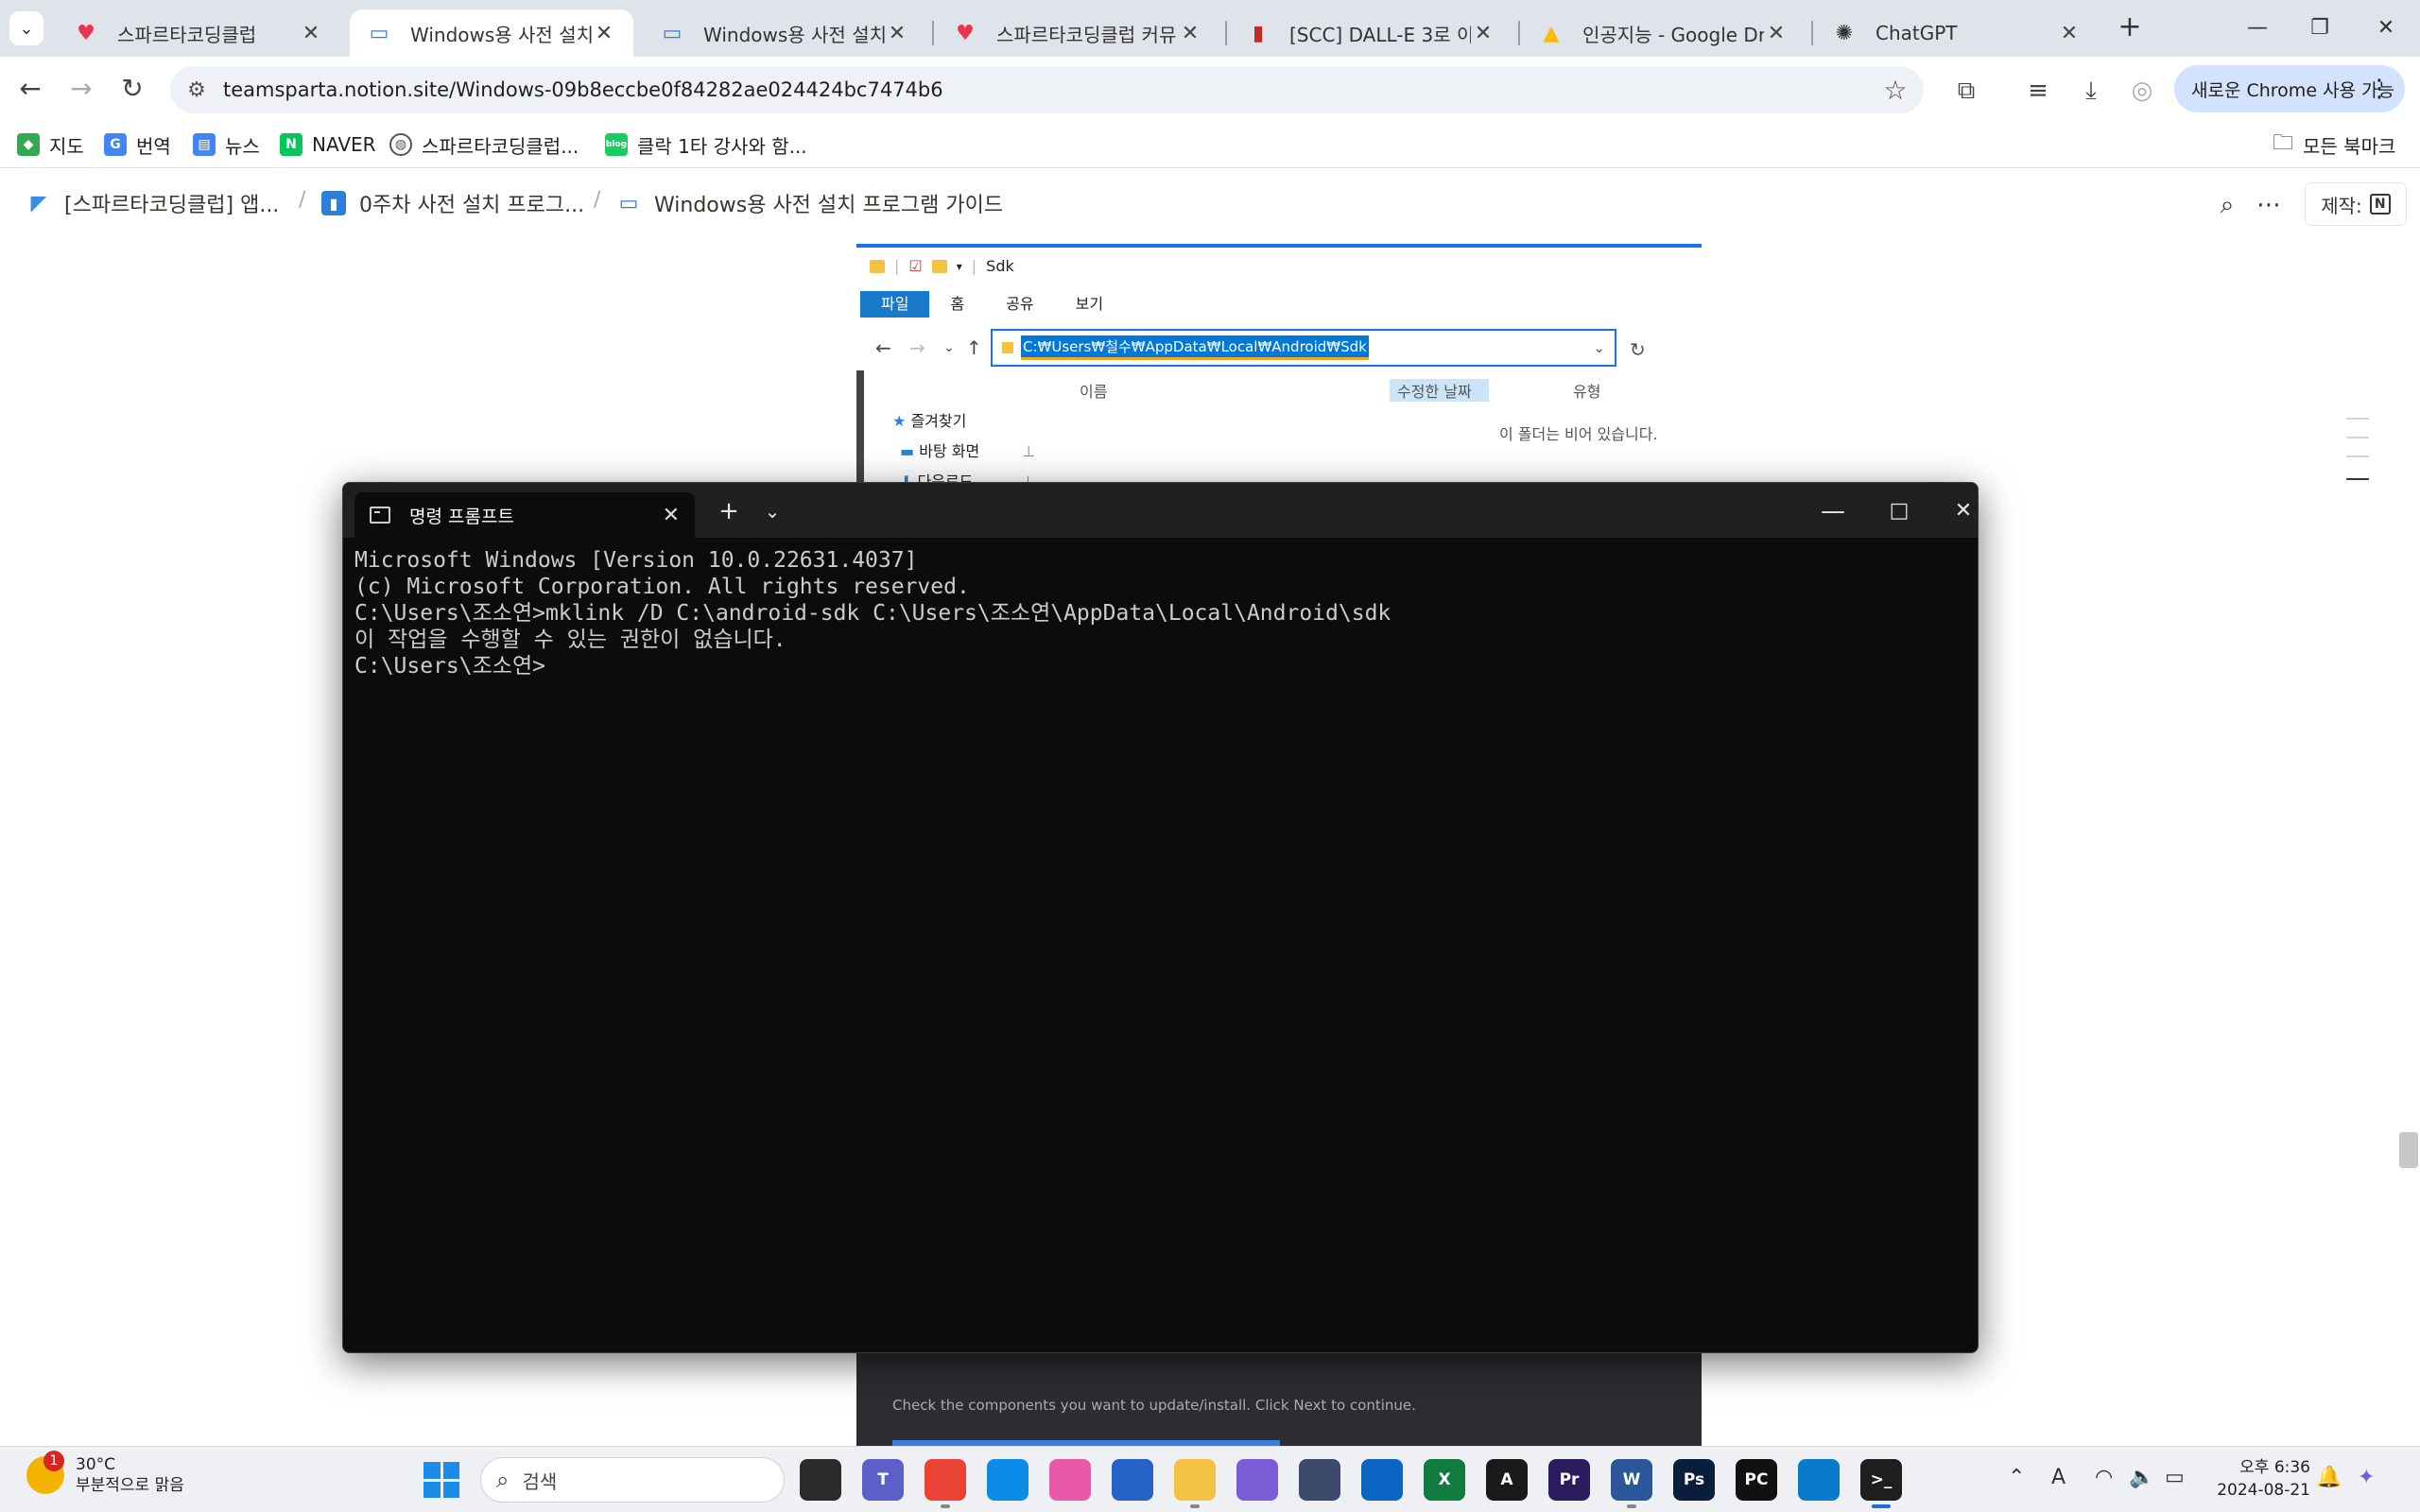  Describe the element at coordinates (933, 33) in the screenshot. I see `tab-separator` at that location.